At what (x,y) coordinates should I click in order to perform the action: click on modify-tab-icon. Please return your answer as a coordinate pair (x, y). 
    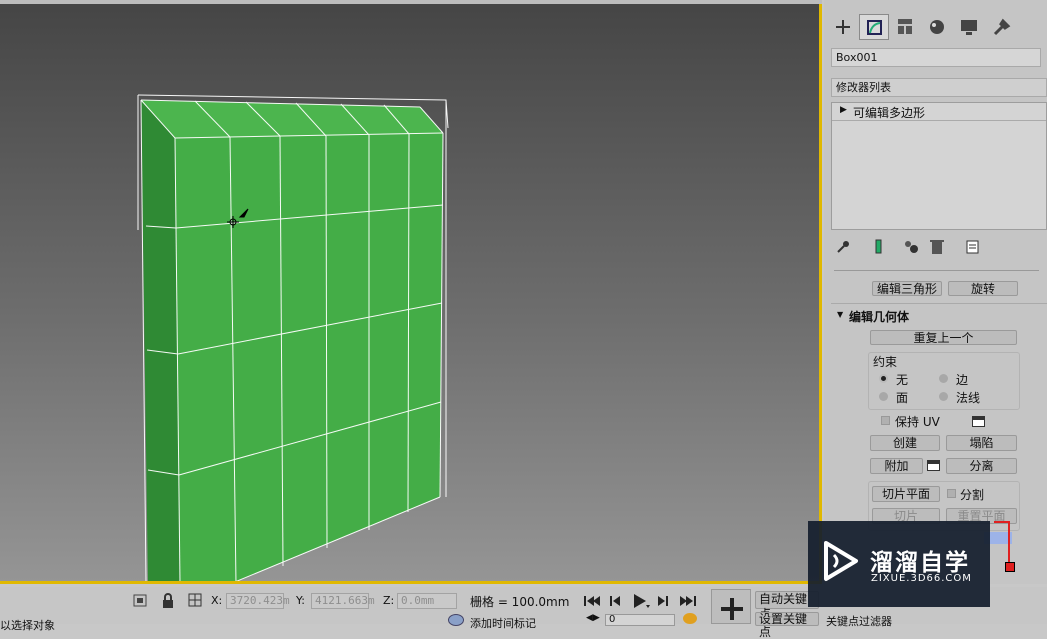
    Looking at the image, I should click on (874, 27).